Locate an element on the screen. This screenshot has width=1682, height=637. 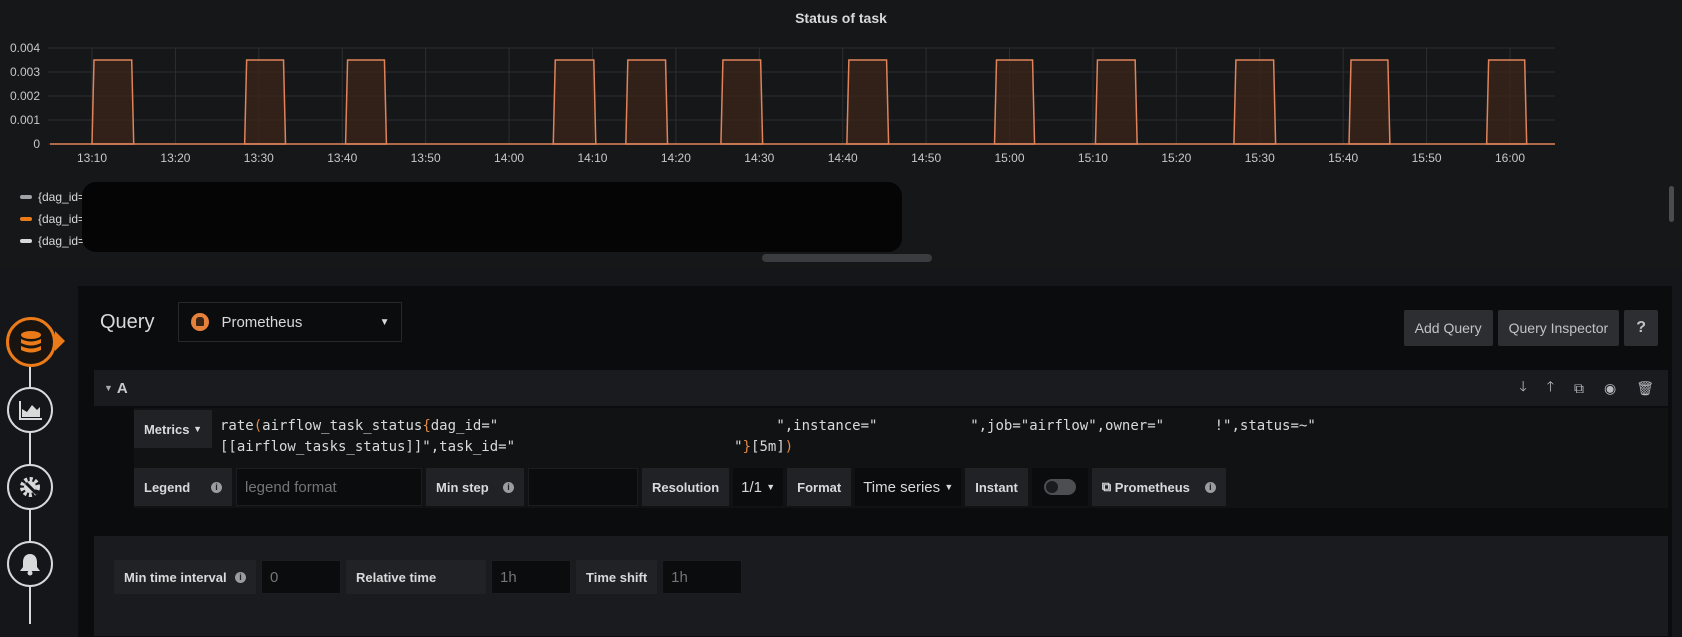
y-tick-label: 0.002 is located at coordinates (25, 96).